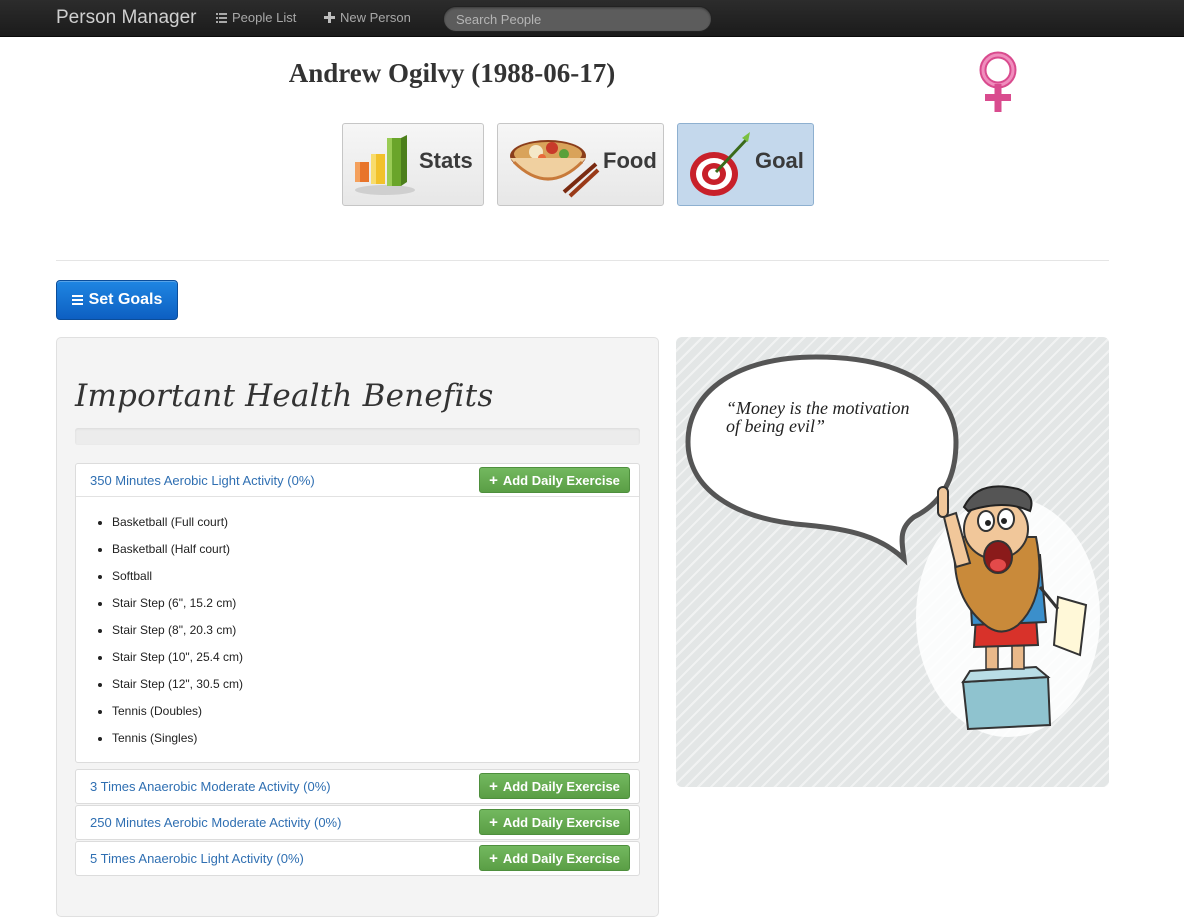 The width and height of the screenshot is (1184, 917). I want to click on set-goals-button: Set Goals, so click(117, 300).